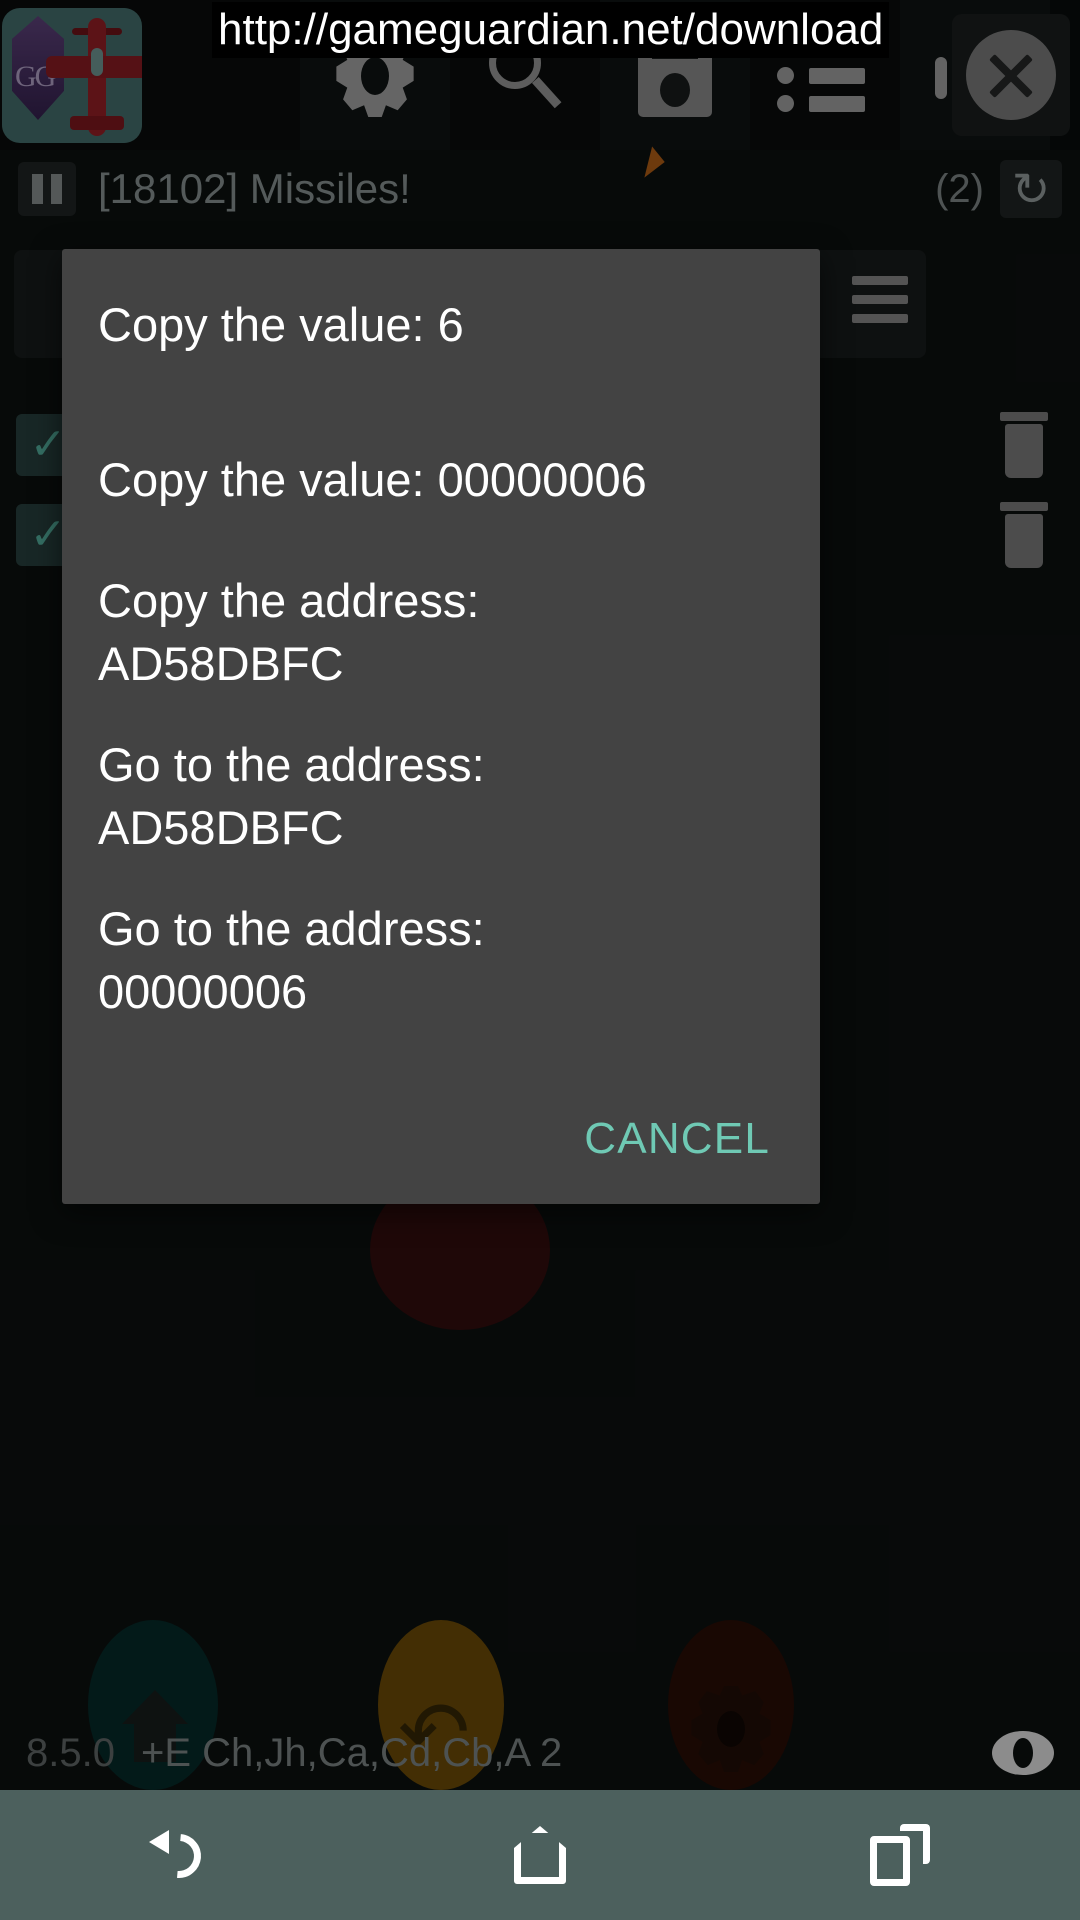  I want to click on nav-recents-button, so click(900, 1855).